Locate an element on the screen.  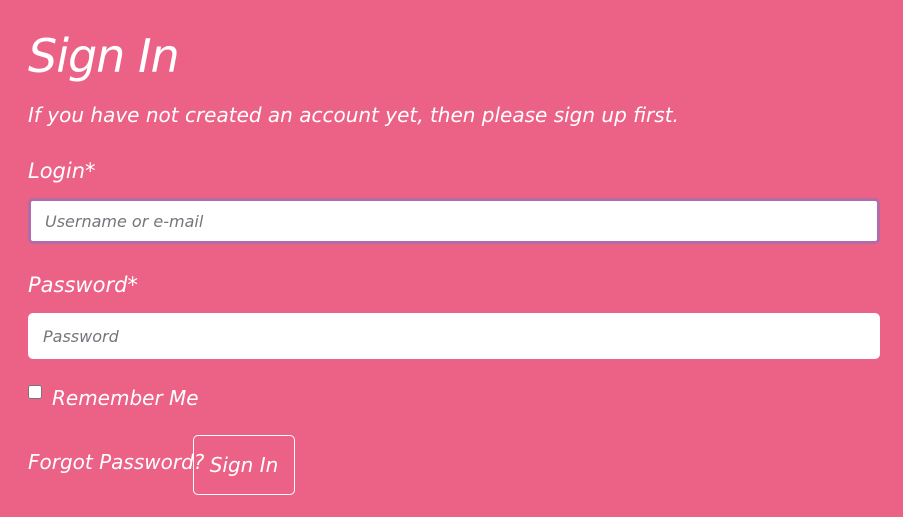
sign-in-button: Sign In is located at coordinates (244, 465).